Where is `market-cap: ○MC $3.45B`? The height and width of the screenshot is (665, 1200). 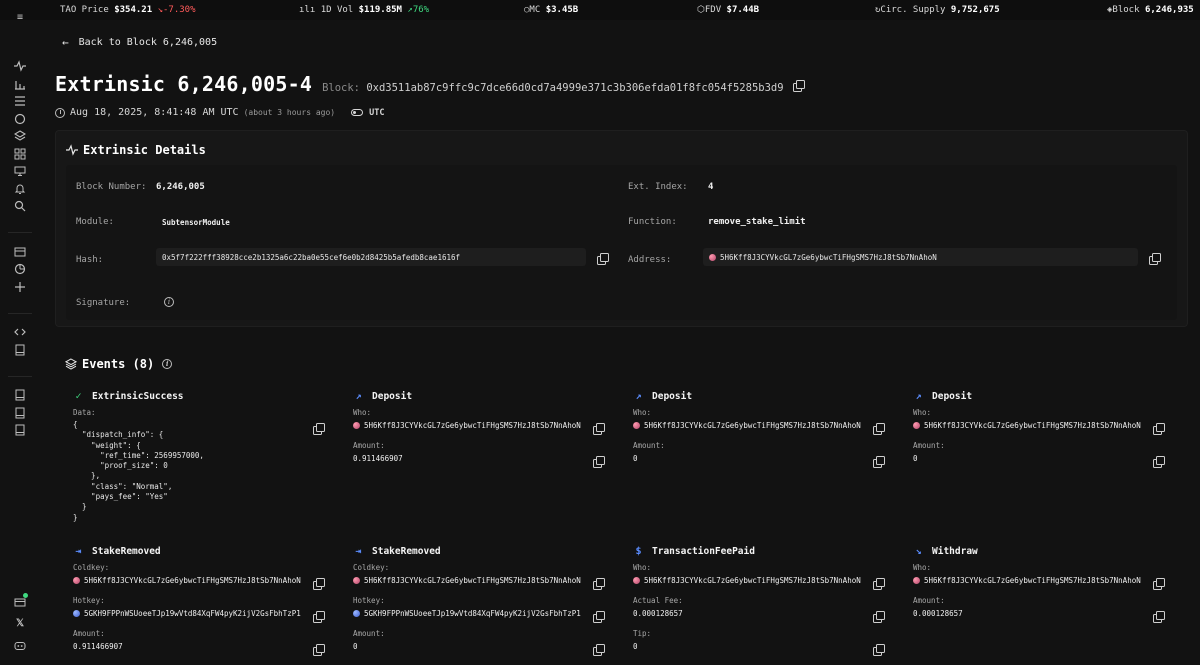 market-cap: ○MC $3.45B is located at coordinates (551, 10).